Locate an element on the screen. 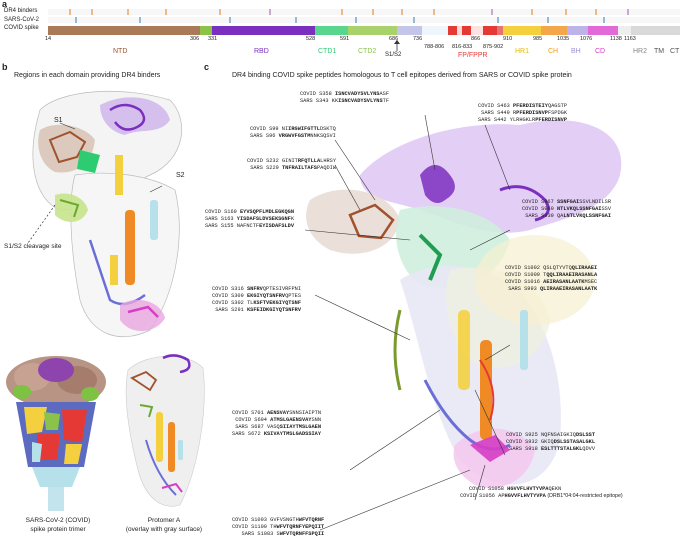 The width and height of the screenshot is (685, 541). peptide-line: COVID S99 NIIRGWIFGTTLDSKTQ is located at coordinates (293, 129).